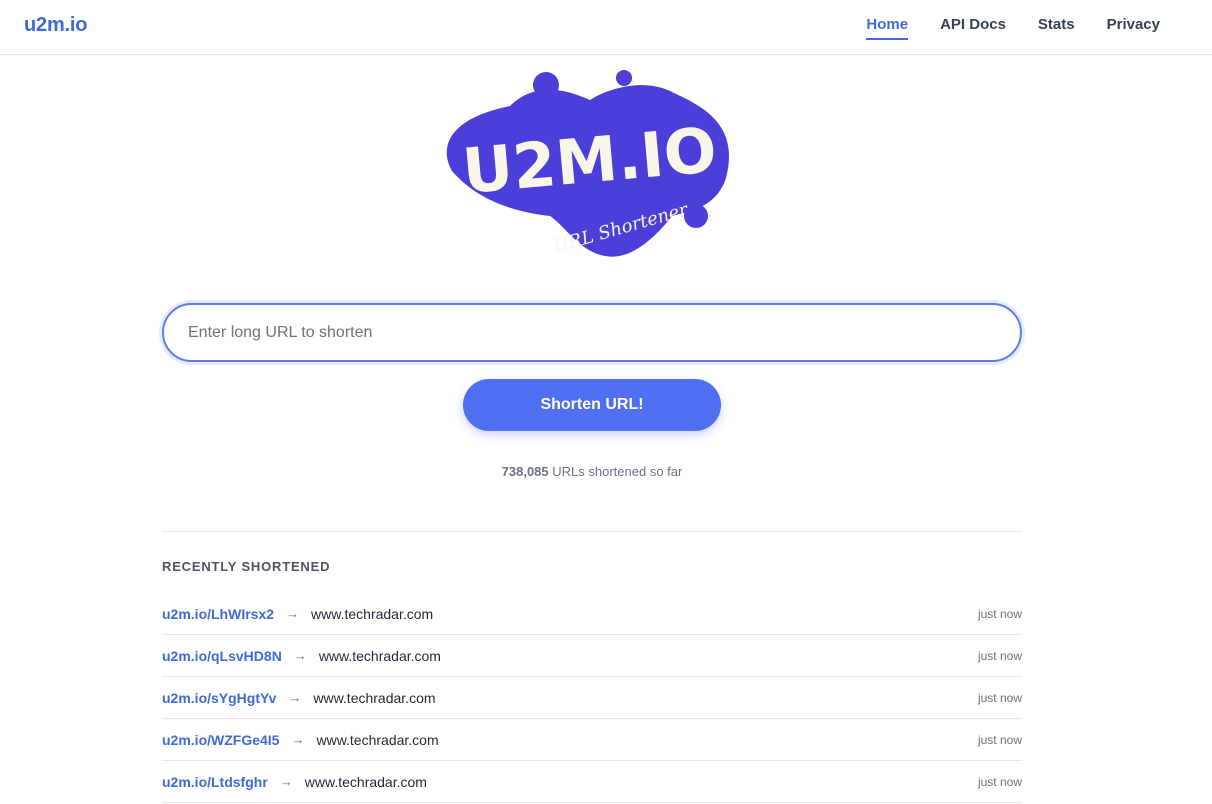  I want to click on nav-api-docs: API Docs, so click(973, 28).